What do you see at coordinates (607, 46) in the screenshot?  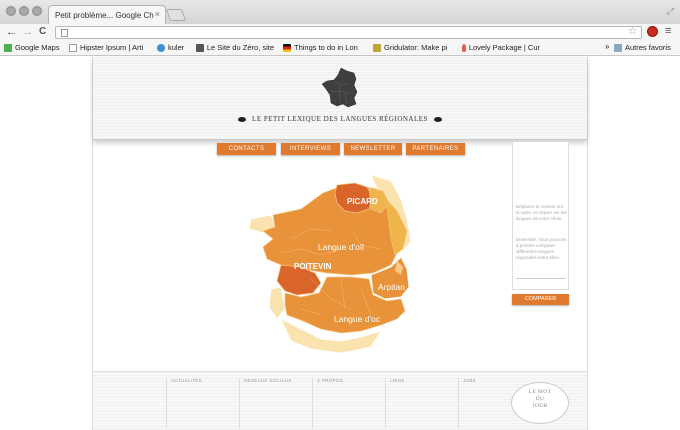 I see `more-bookmarks-icon: »` at bounding box center [607, 46].